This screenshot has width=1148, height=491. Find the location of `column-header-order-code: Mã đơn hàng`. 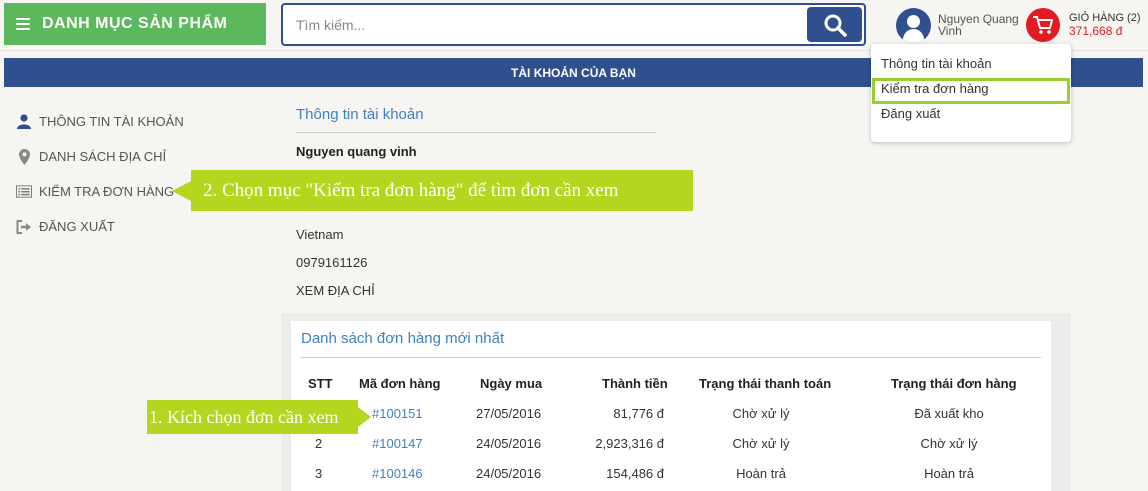

column-header-order-code: Mã đơn hàng is located at coordinates (400, 383).